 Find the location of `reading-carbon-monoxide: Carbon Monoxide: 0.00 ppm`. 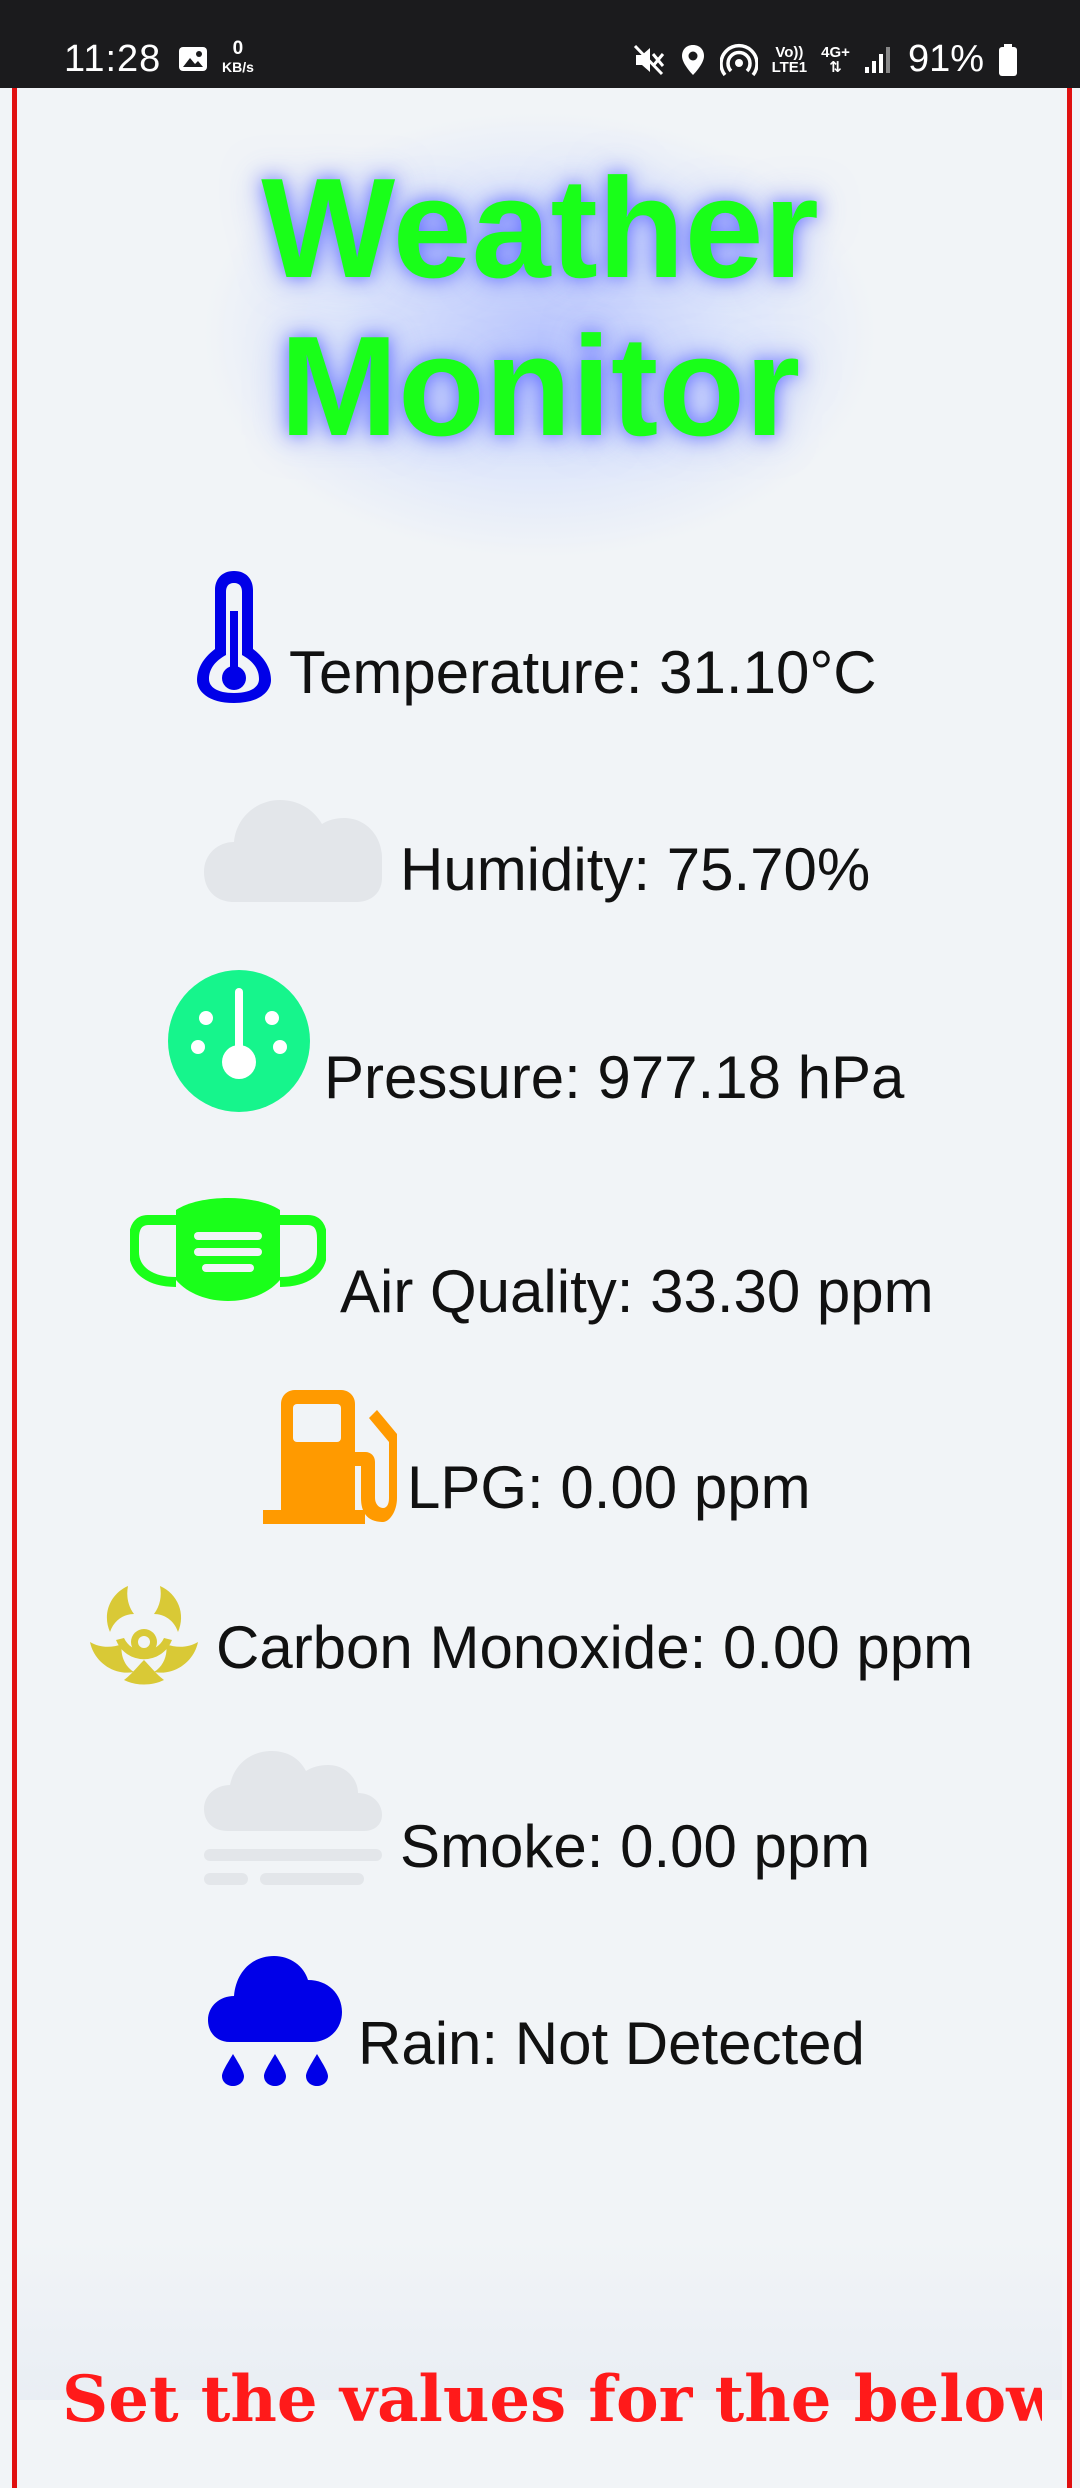

reading-carbon-monoxide: Carbon Monoxide: 0.00 ppm is located at coordinates (530, 1633).